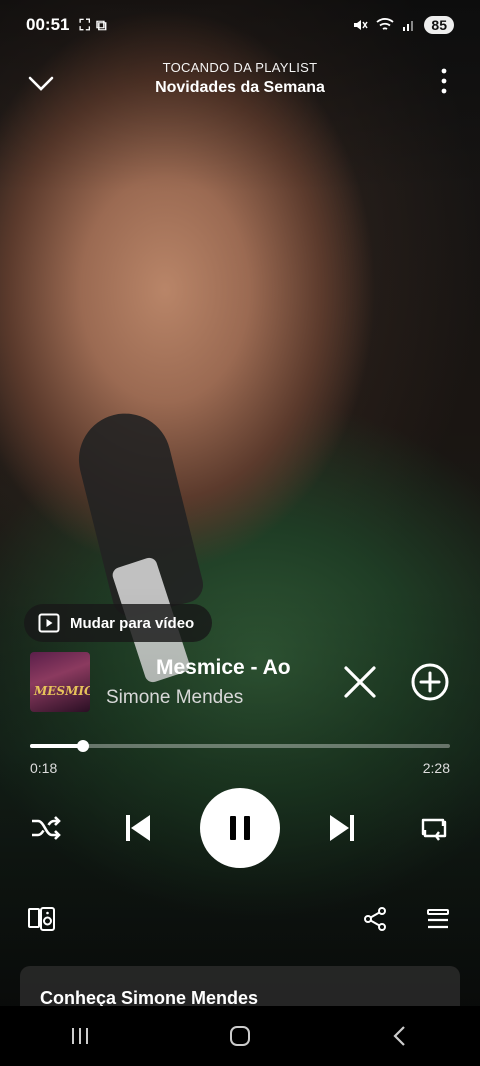 The width and height of the screenshot is (480, 1066). What do you see at coordinates (174, 698) in the screenshot?
I see `track-artist: Simone Mendes` at bounding box center [174, 698].